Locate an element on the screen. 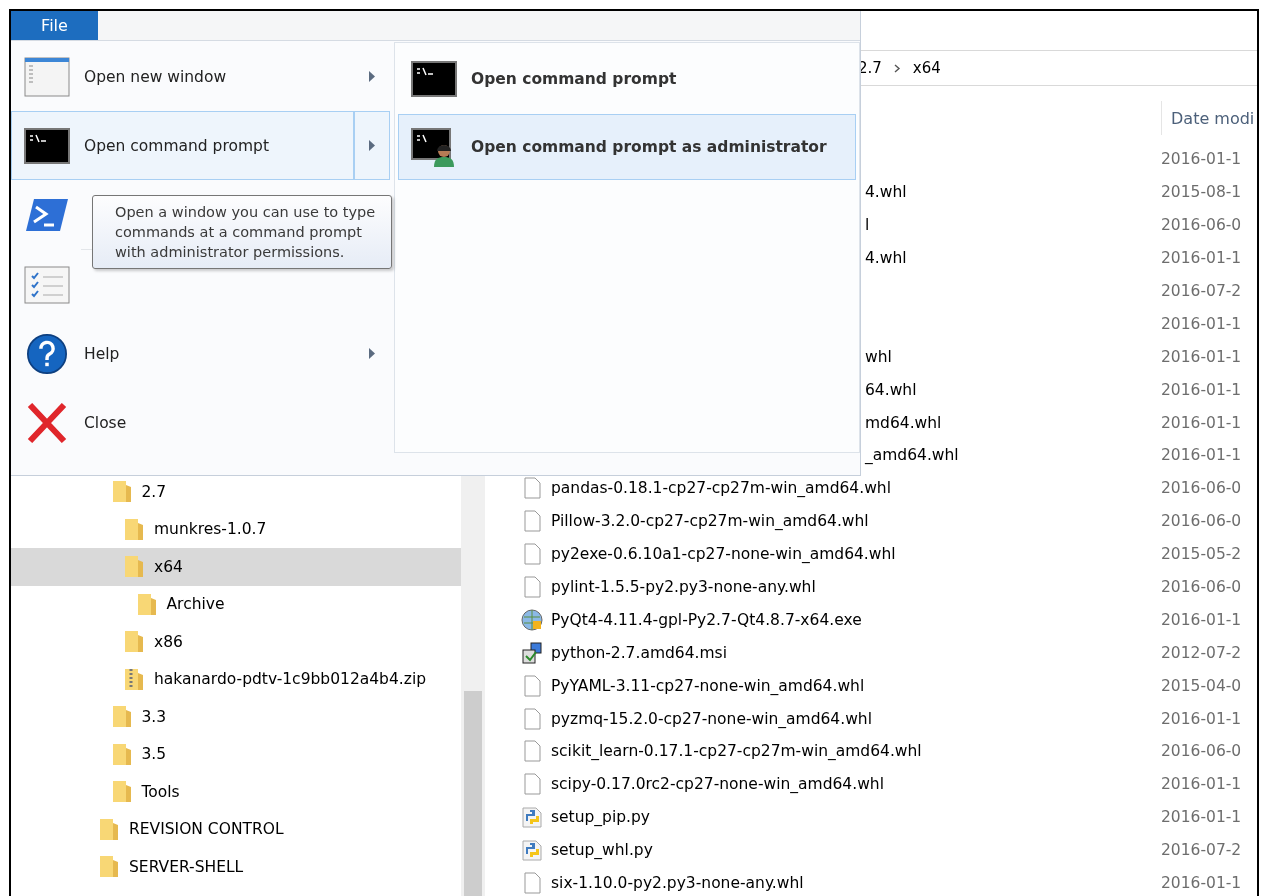 The height and width of the screenshot is (896, 1264). file-date: 2015-08-1 is located at coordinates (1201, 192).